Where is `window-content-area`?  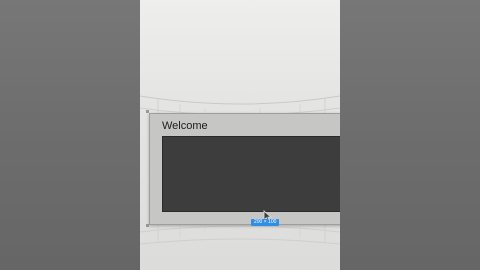
window-content-area is located at coordinates (251, 179).